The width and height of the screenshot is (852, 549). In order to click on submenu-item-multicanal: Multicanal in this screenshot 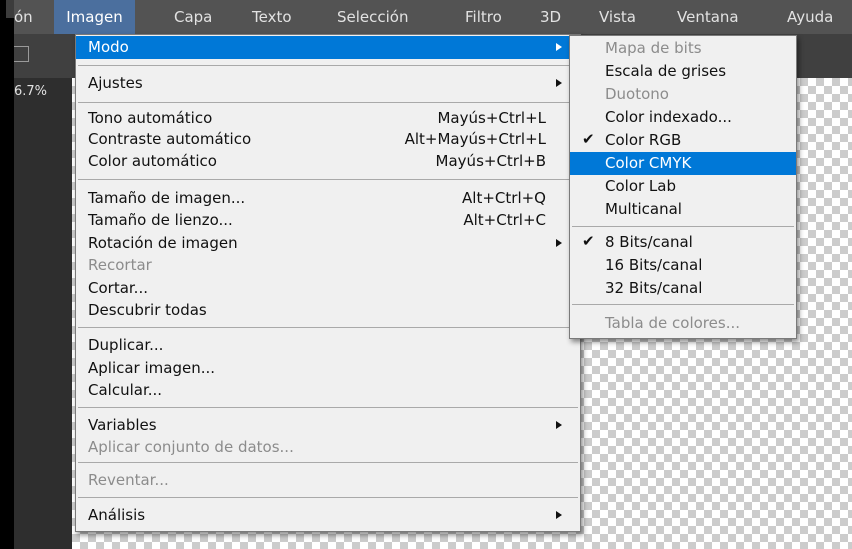, I will do `click(683, 209)`.